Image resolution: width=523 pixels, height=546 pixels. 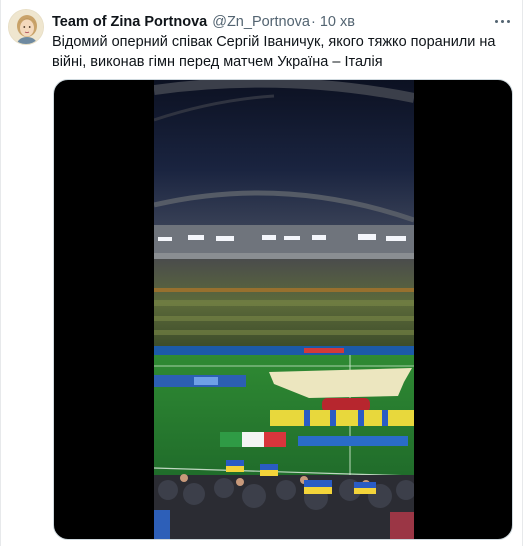 What do you see at coordinates (502, 21) in the screenshot?
I see `more-options-icon` at bounding box center [502, 21].